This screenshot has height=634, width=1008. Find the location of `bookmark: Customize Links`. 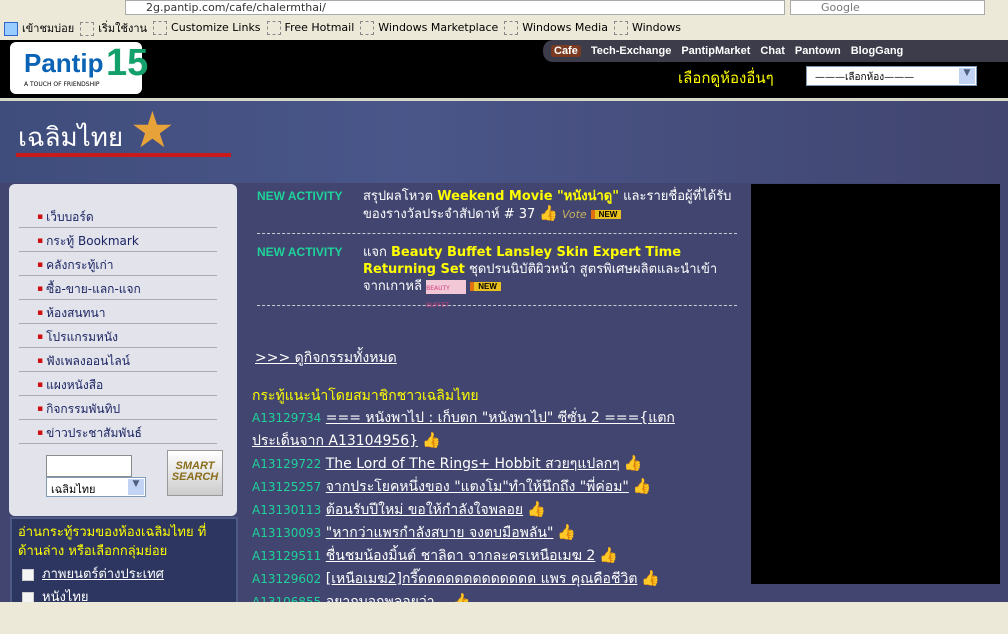

bookmark: Customize Links is located at coordinates (207, 28).